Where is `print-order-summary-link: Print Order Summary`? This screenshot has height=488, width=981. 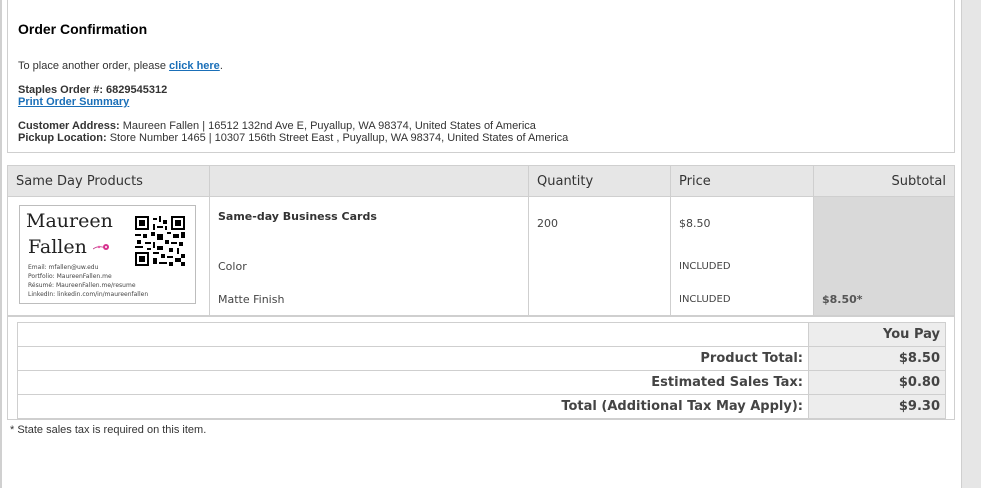
print-order-summary-link: Print Order Summary is located at coordinates (73, 102).